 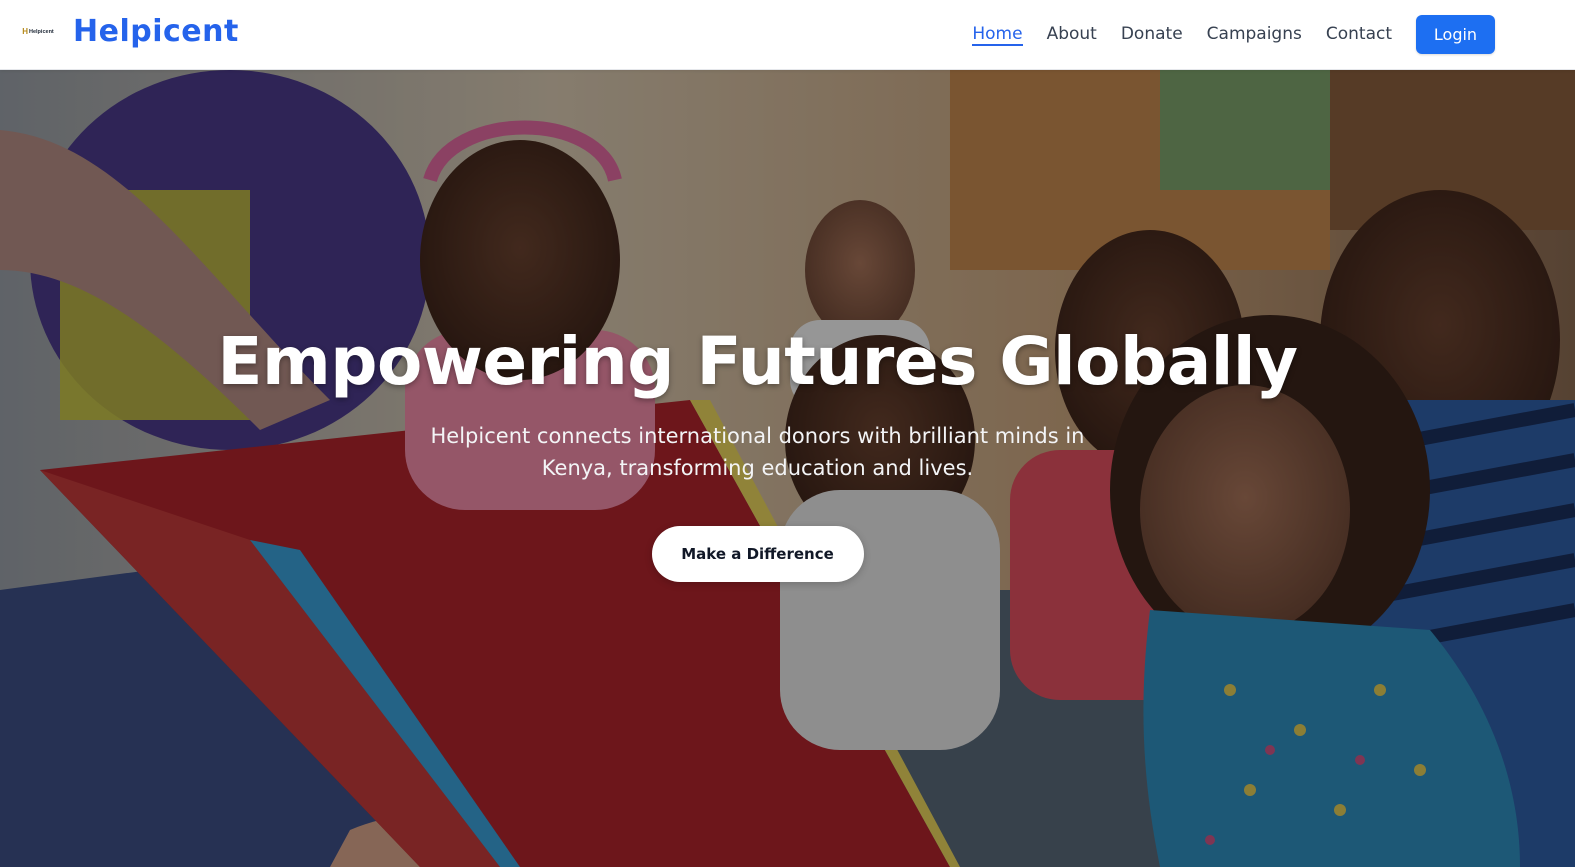 What do you see at coordinates (25, 31) in the screenshot?
I see `logo-h-icon: H` at bounding box center [25, 31].